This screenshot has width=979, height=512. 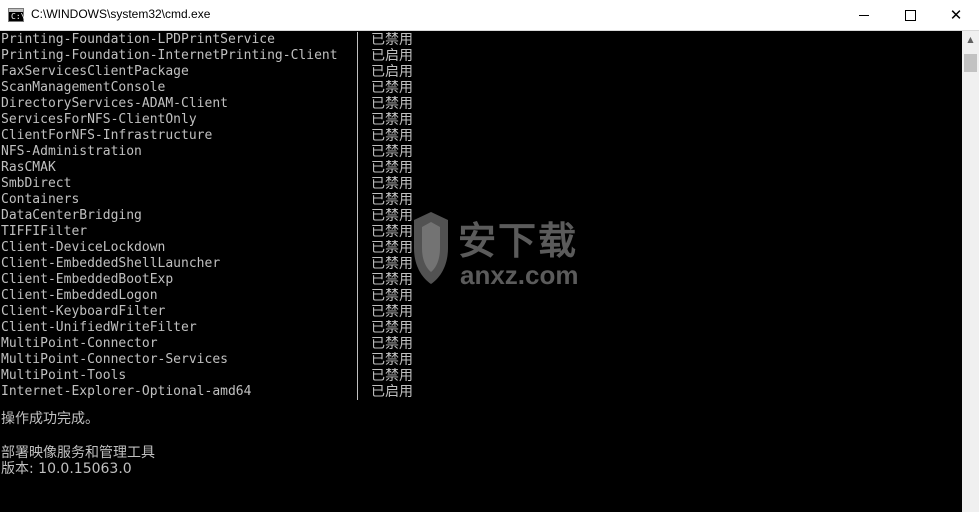 I want to click on feature-name: ClientForNFS-Infrastructure, so click(x=107, y=135).